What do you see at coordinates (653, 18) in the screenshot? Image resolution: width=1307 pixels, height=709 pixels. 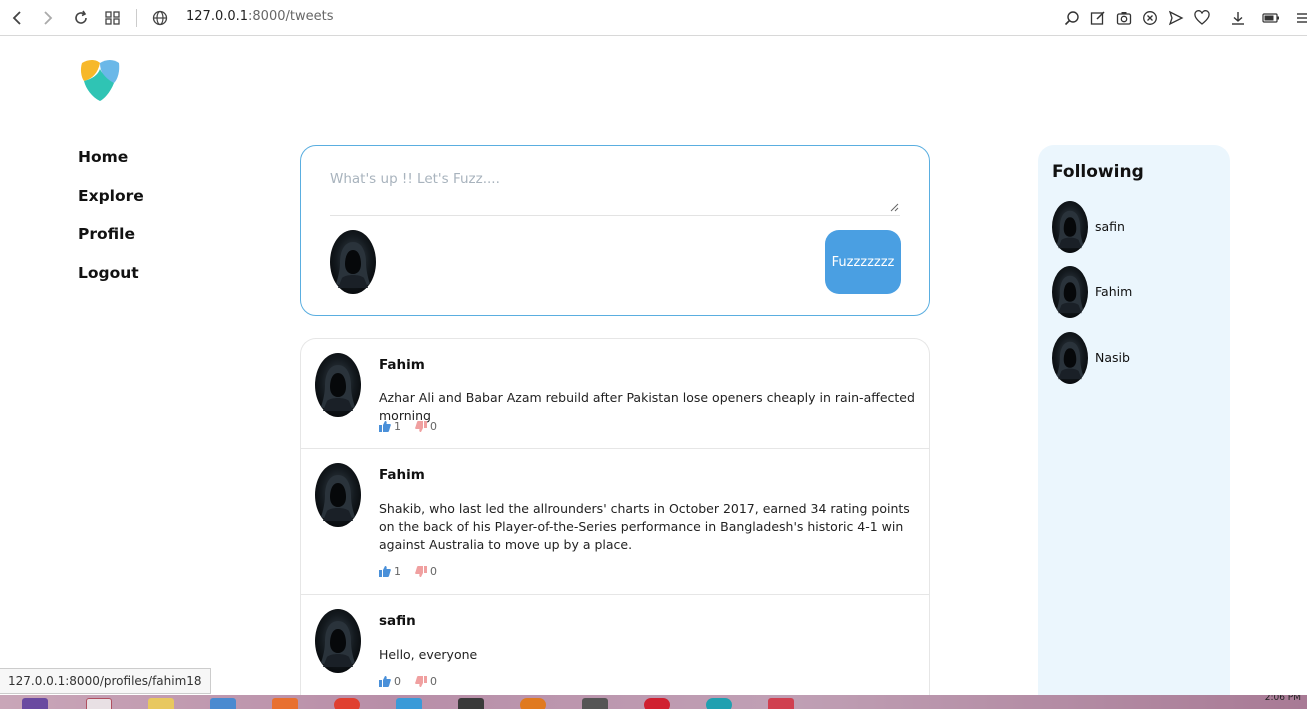 I see `browser-toolbar: 127.0.0.1:8000/tweets` at bounding box center [653, 18].